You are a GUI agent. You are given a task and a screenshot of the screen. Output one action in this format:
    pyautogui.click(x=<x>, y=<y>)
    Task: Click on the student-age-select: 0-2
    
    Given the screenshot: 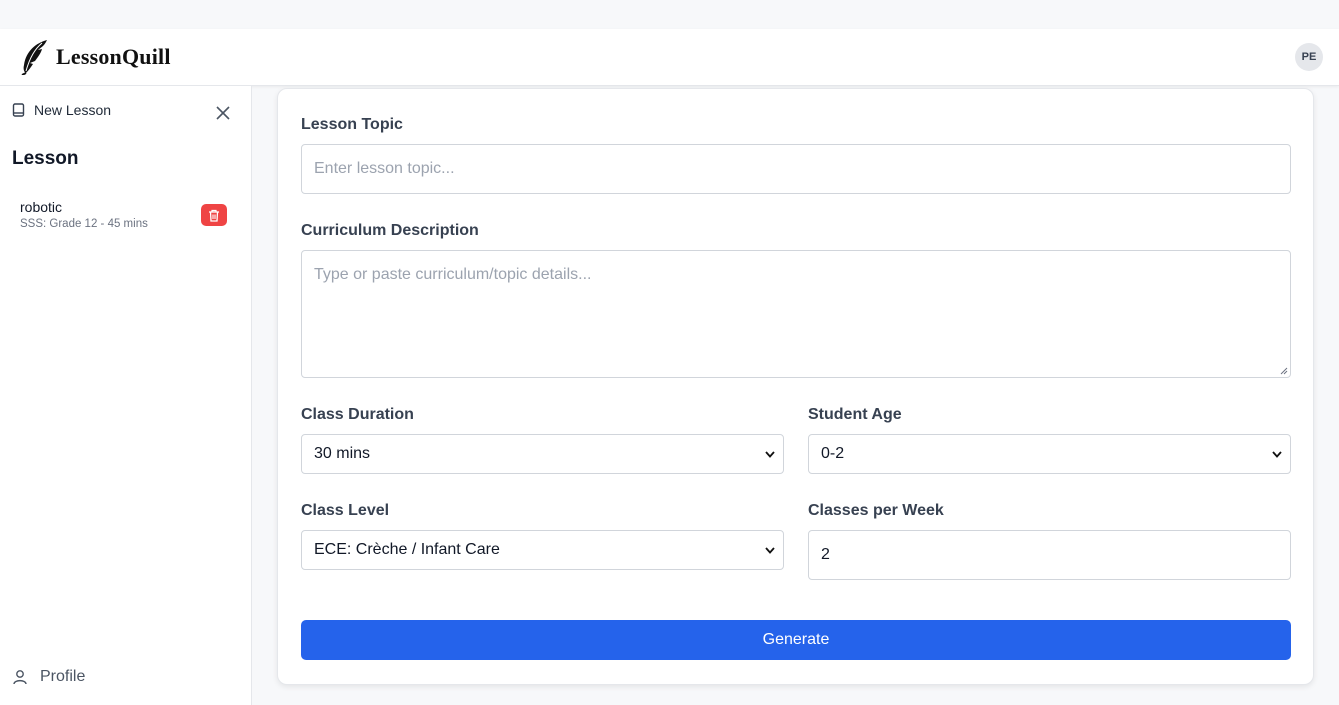 What is the action you would take?
    pyautogui.click(x=1049, y=454)
    